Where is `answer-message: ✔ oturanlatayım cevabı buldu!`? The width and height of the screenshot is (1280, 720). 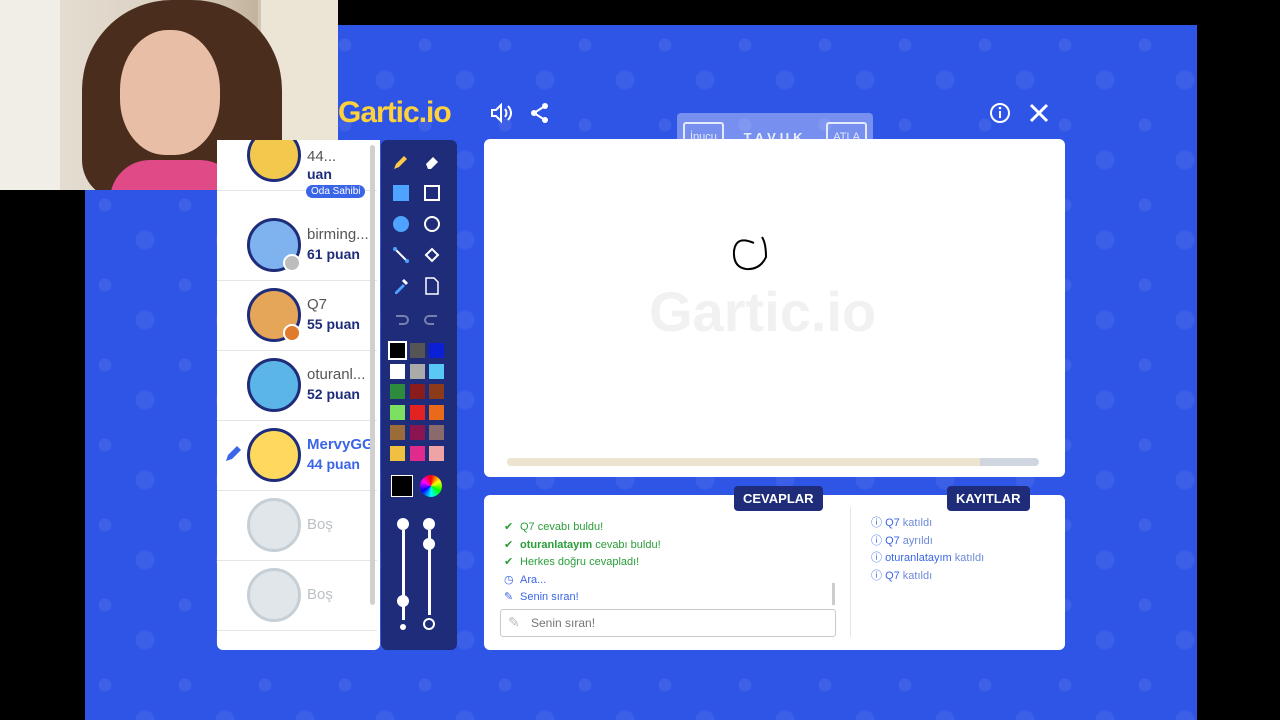 answer-message: ✔ oturanlatayım cevabı buldu! is located at coordinates (582, 544).